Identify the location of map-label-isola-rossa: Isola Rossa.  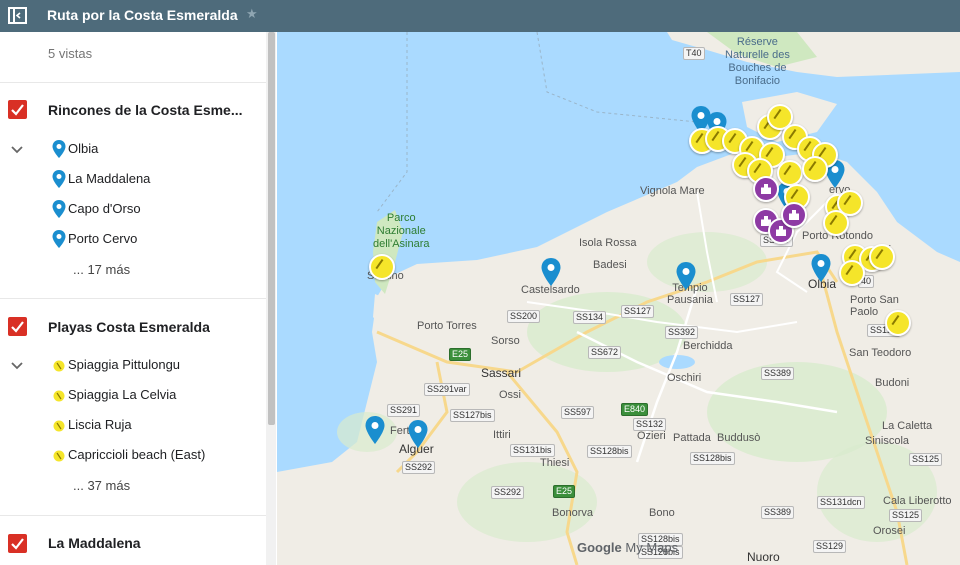
(608, 243).